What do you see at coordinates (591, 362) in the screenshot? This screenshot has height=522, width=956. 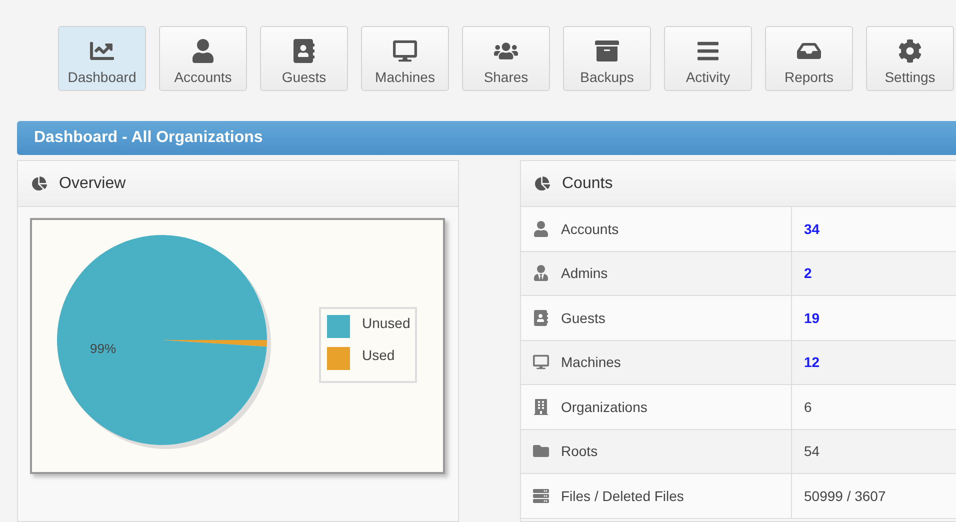 I see `count-label: Machines` at bounding box center [591, 362].